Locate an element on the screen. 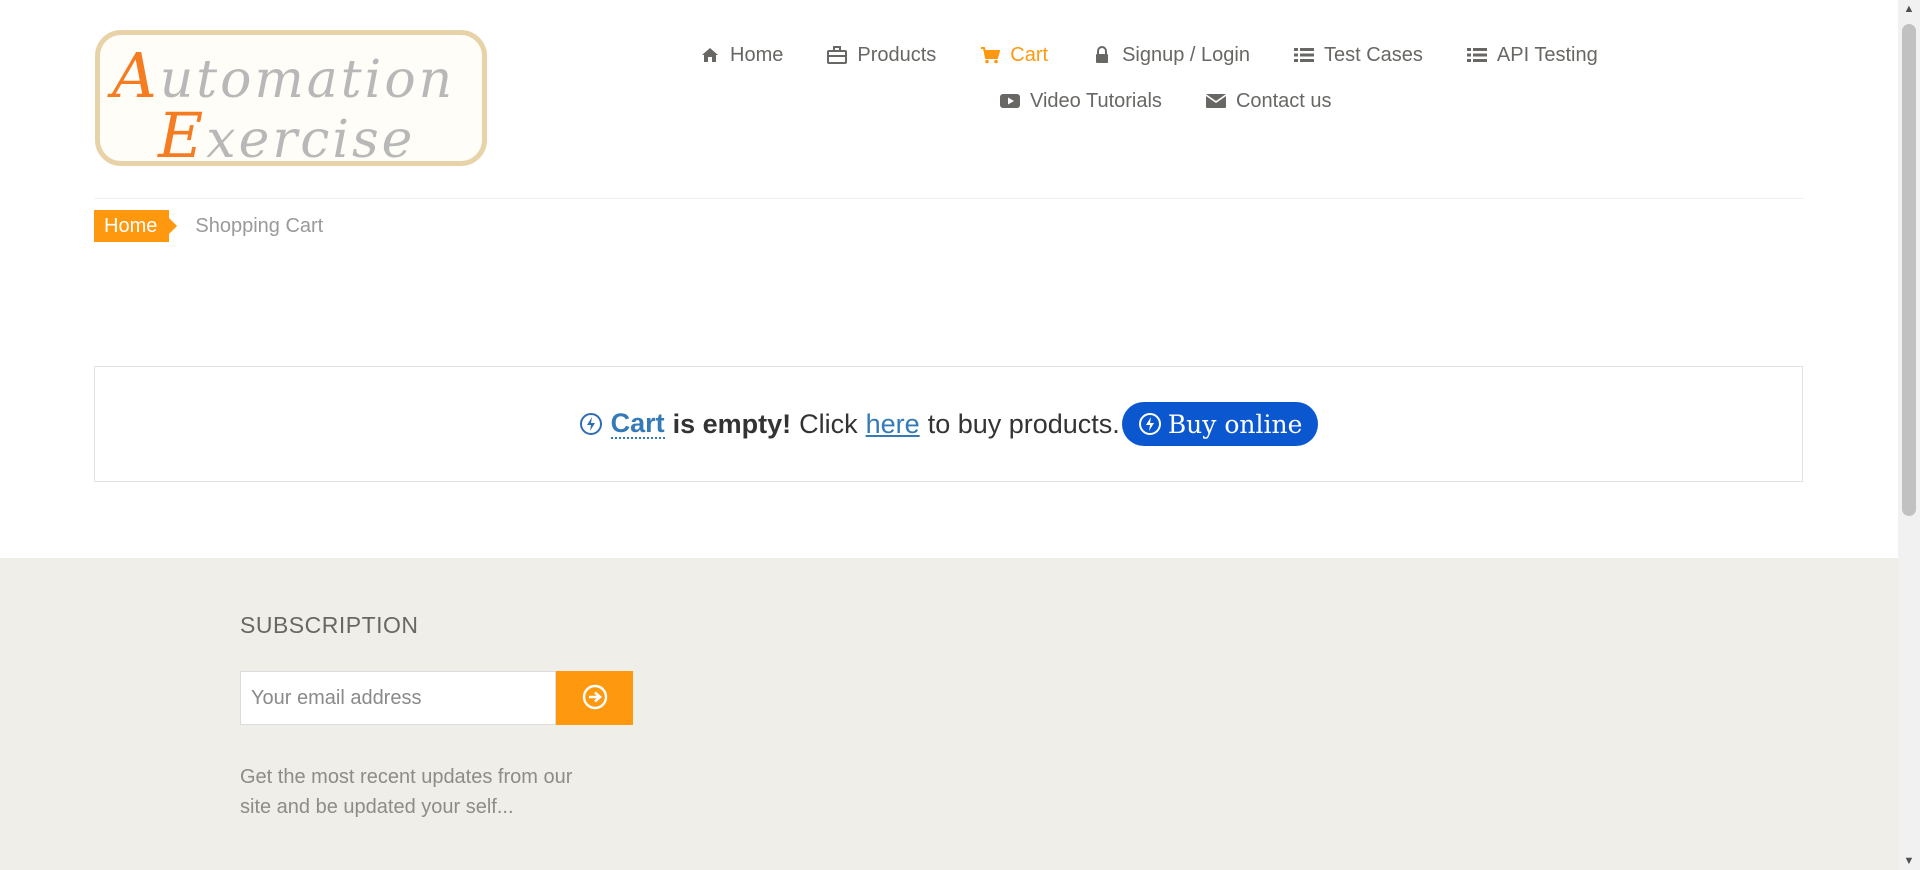 The image size is (1920, 870). home-icon is located at coordinates (710, 55).